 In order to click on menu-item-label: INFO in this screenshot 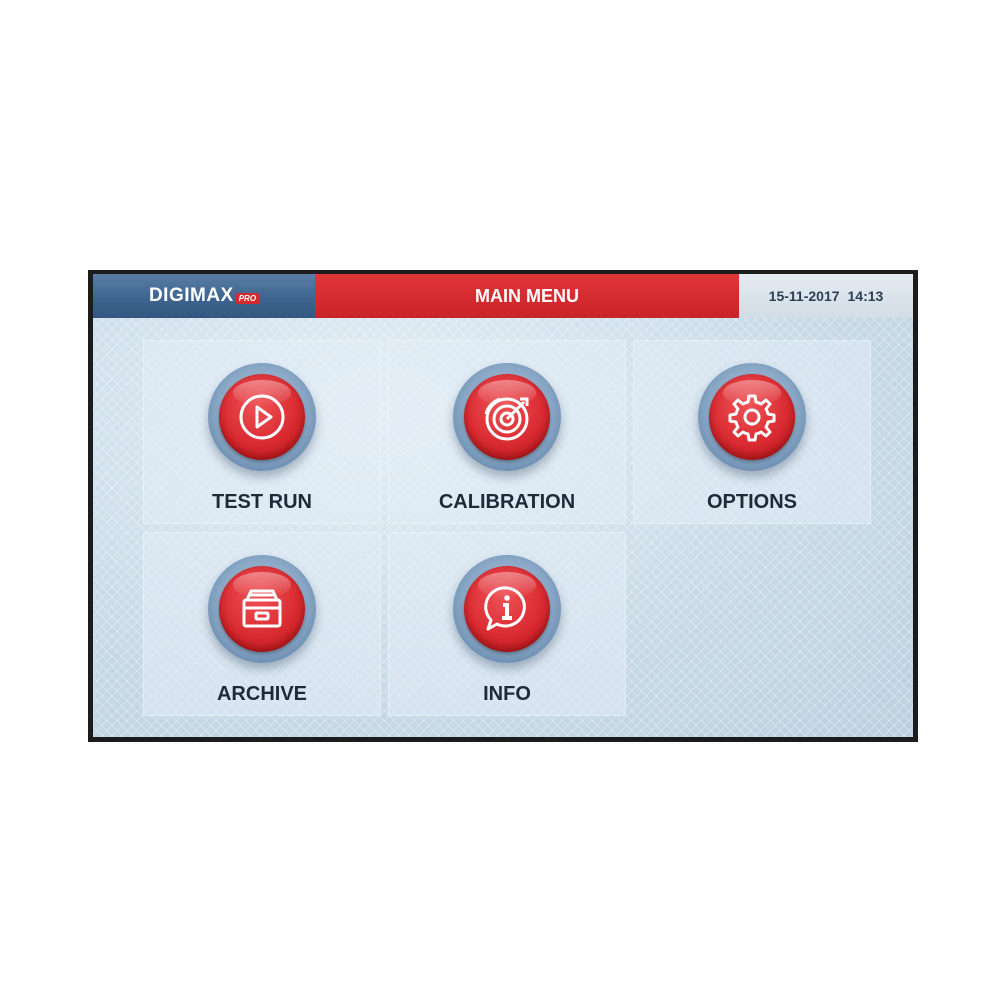, I will do `click(507, 694)`.